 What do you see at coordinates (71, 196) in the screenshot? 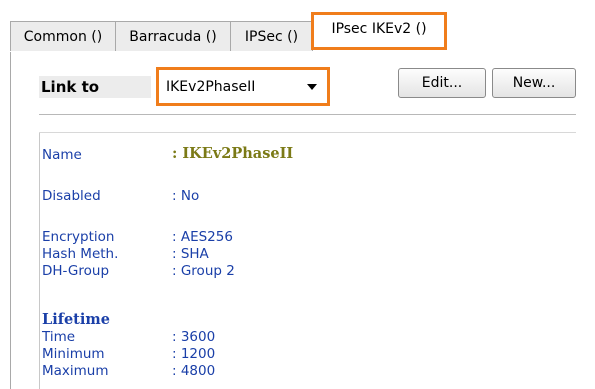
I see `property-label: Disabled` at bounding box center [71, 196].